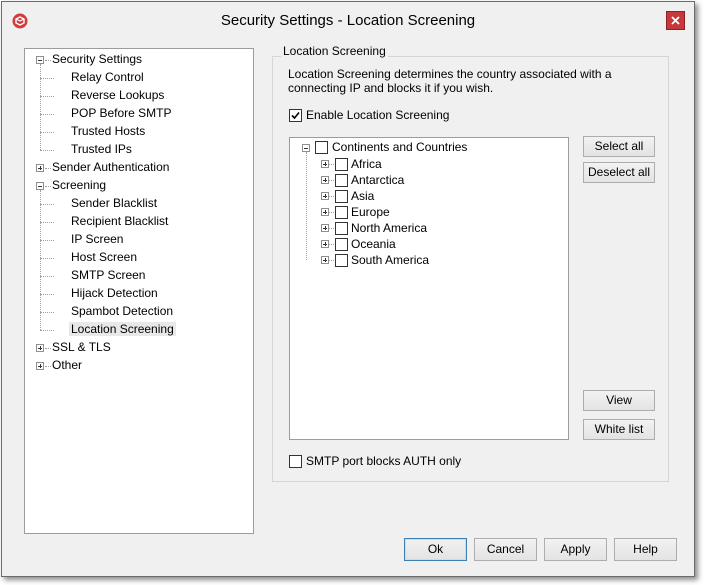 This screenshot has width=704, height=585. I want to click on nav-item-reverse-lookups: Reverse Lookups, so click(117, 95).